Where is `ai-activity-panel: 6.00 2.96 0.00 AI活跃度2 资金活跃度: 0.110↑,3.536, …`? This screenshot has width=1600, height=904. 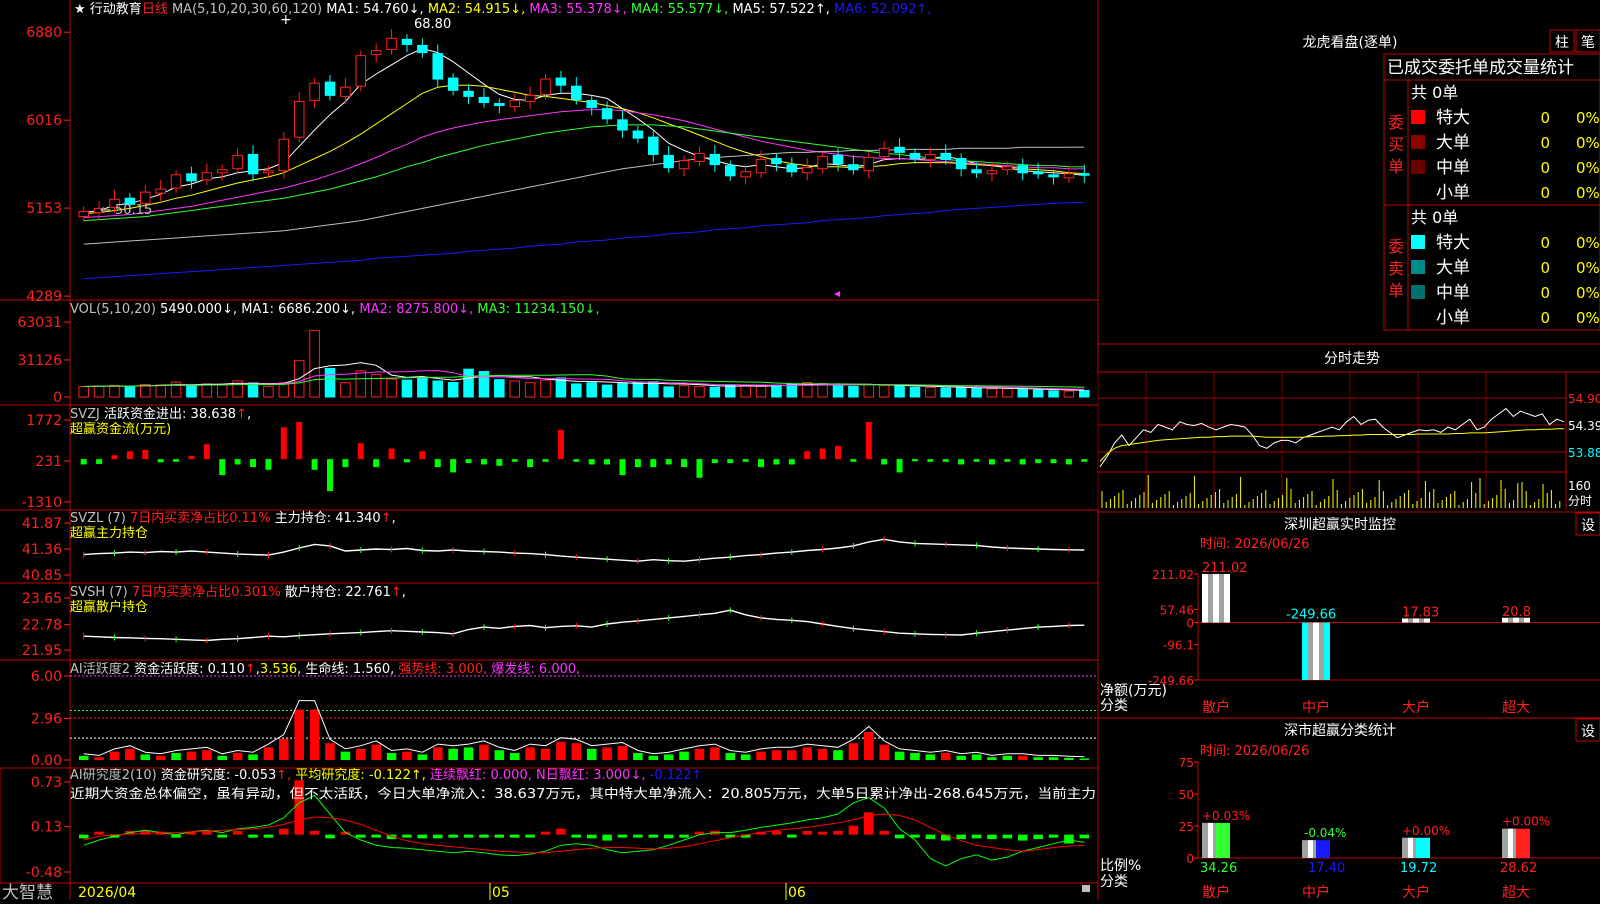
ai-activity-panel: 6.00 2.96 0.00 AI活跃度2 资金活跃度: 0.110↑,3.536, … is located at coordinates (564, 715).